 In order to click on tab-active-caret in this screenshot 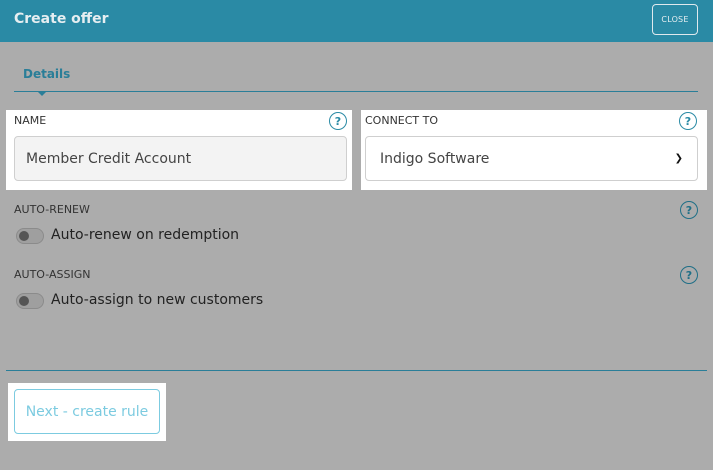, I will do `click(42, 93)`.